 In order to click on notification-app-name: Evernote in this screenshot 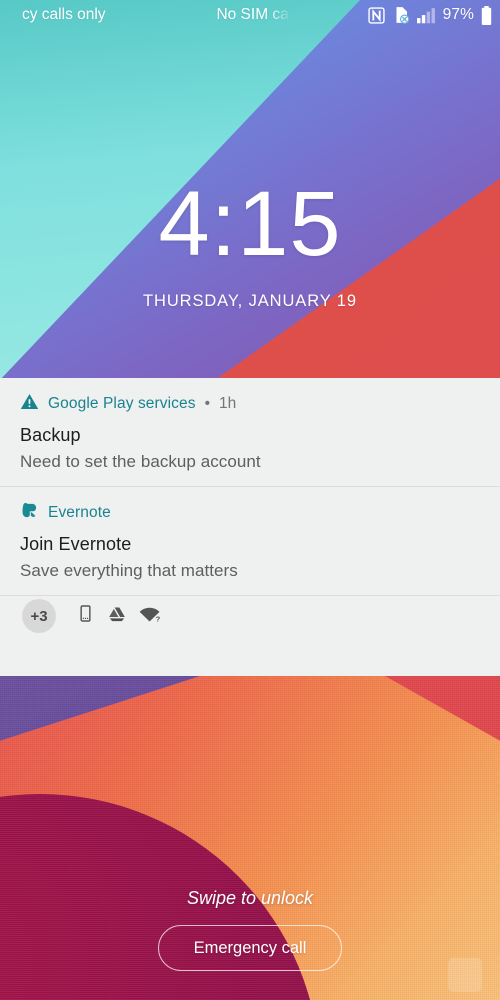, I will do `click(79, 512)`.